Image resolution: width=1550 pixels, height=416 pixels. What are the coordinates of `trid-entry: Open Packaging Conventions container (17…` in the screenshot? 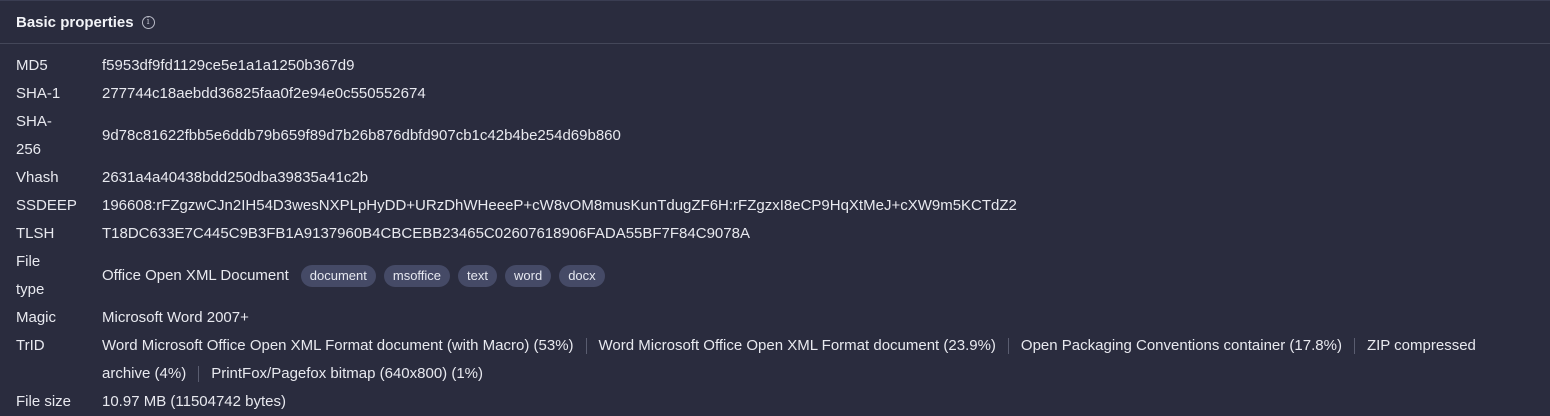 It's located at (1181, 345).